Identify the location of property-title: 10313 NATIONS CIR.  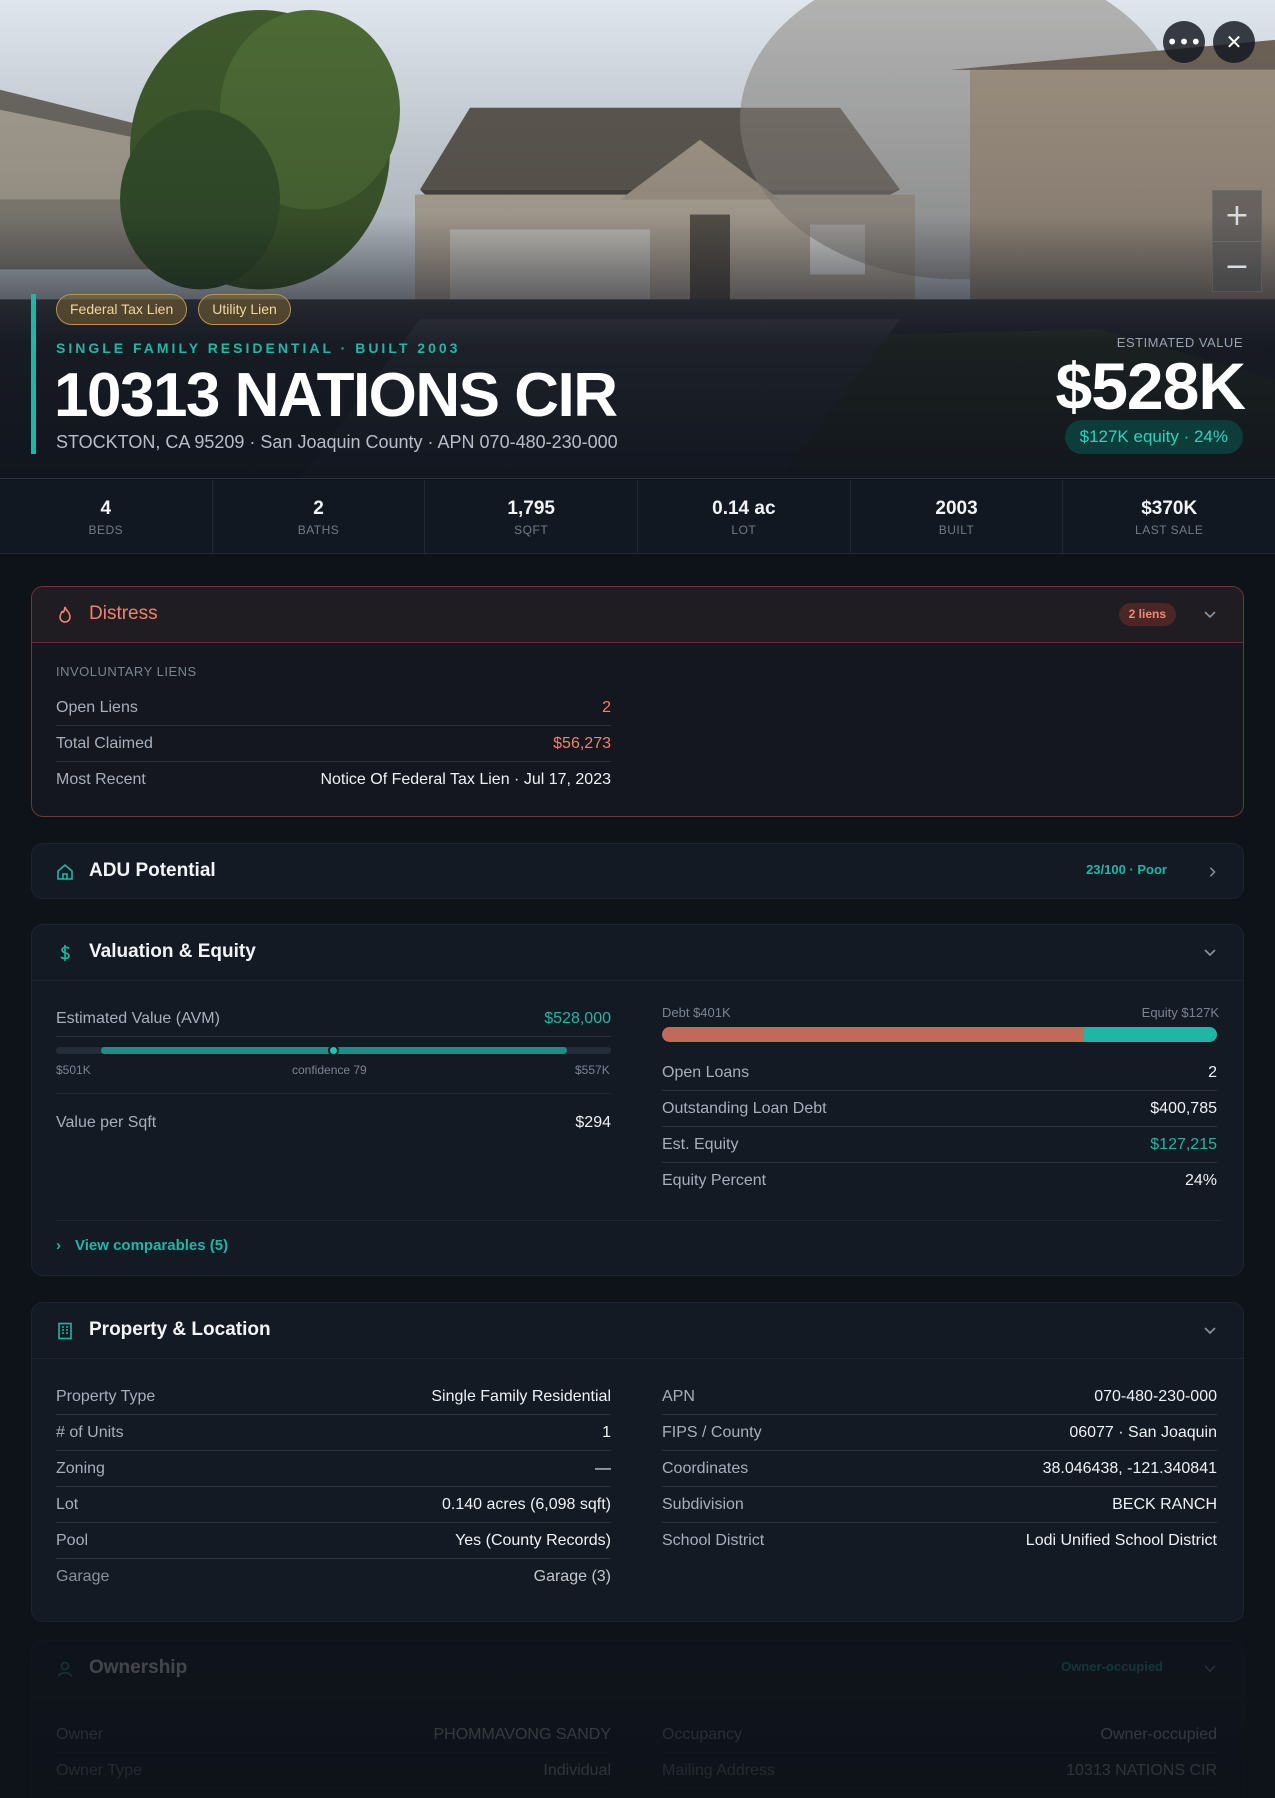
(336, 395).